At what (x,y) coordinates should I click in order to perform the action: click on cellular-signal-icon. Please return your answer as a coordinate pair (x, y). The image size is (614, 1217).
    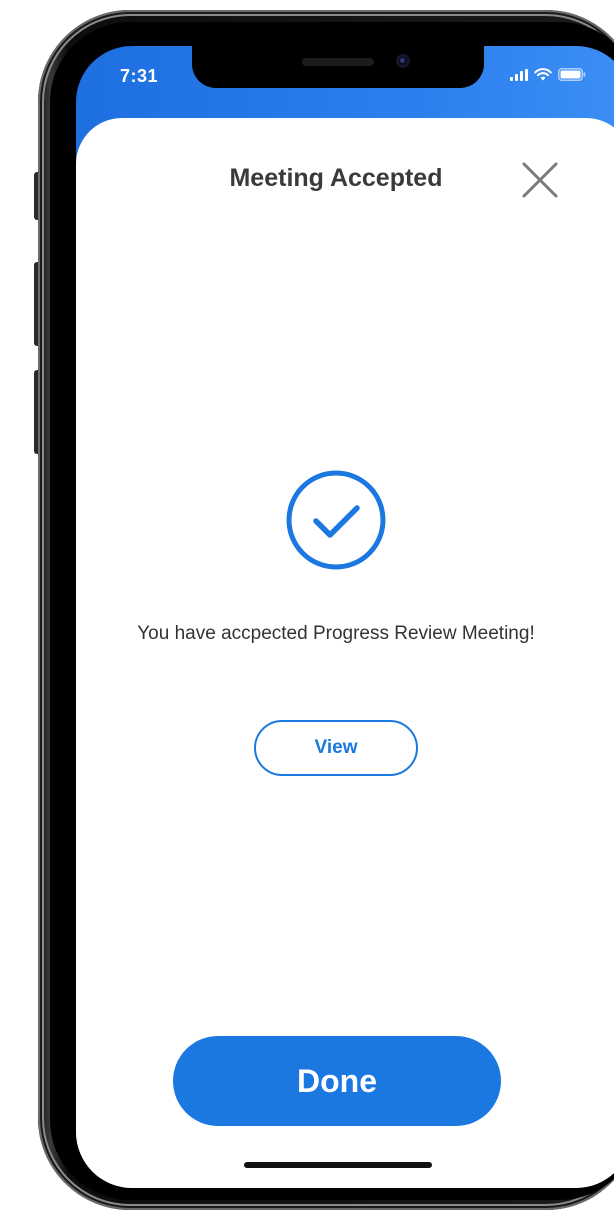
    Looking at the image, I should click on (519, 75).